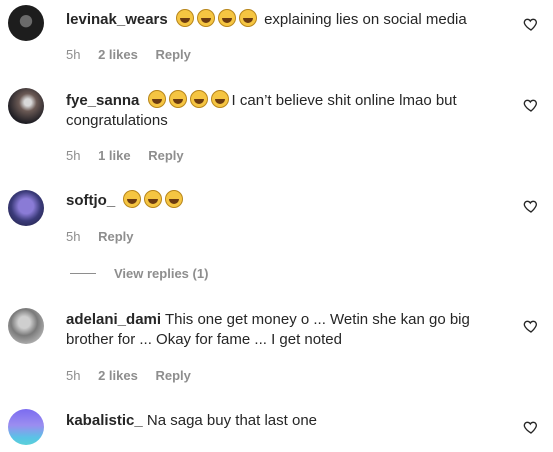  I want to click on comment-meta: 5h 1 like Reply, so click(132, 156).